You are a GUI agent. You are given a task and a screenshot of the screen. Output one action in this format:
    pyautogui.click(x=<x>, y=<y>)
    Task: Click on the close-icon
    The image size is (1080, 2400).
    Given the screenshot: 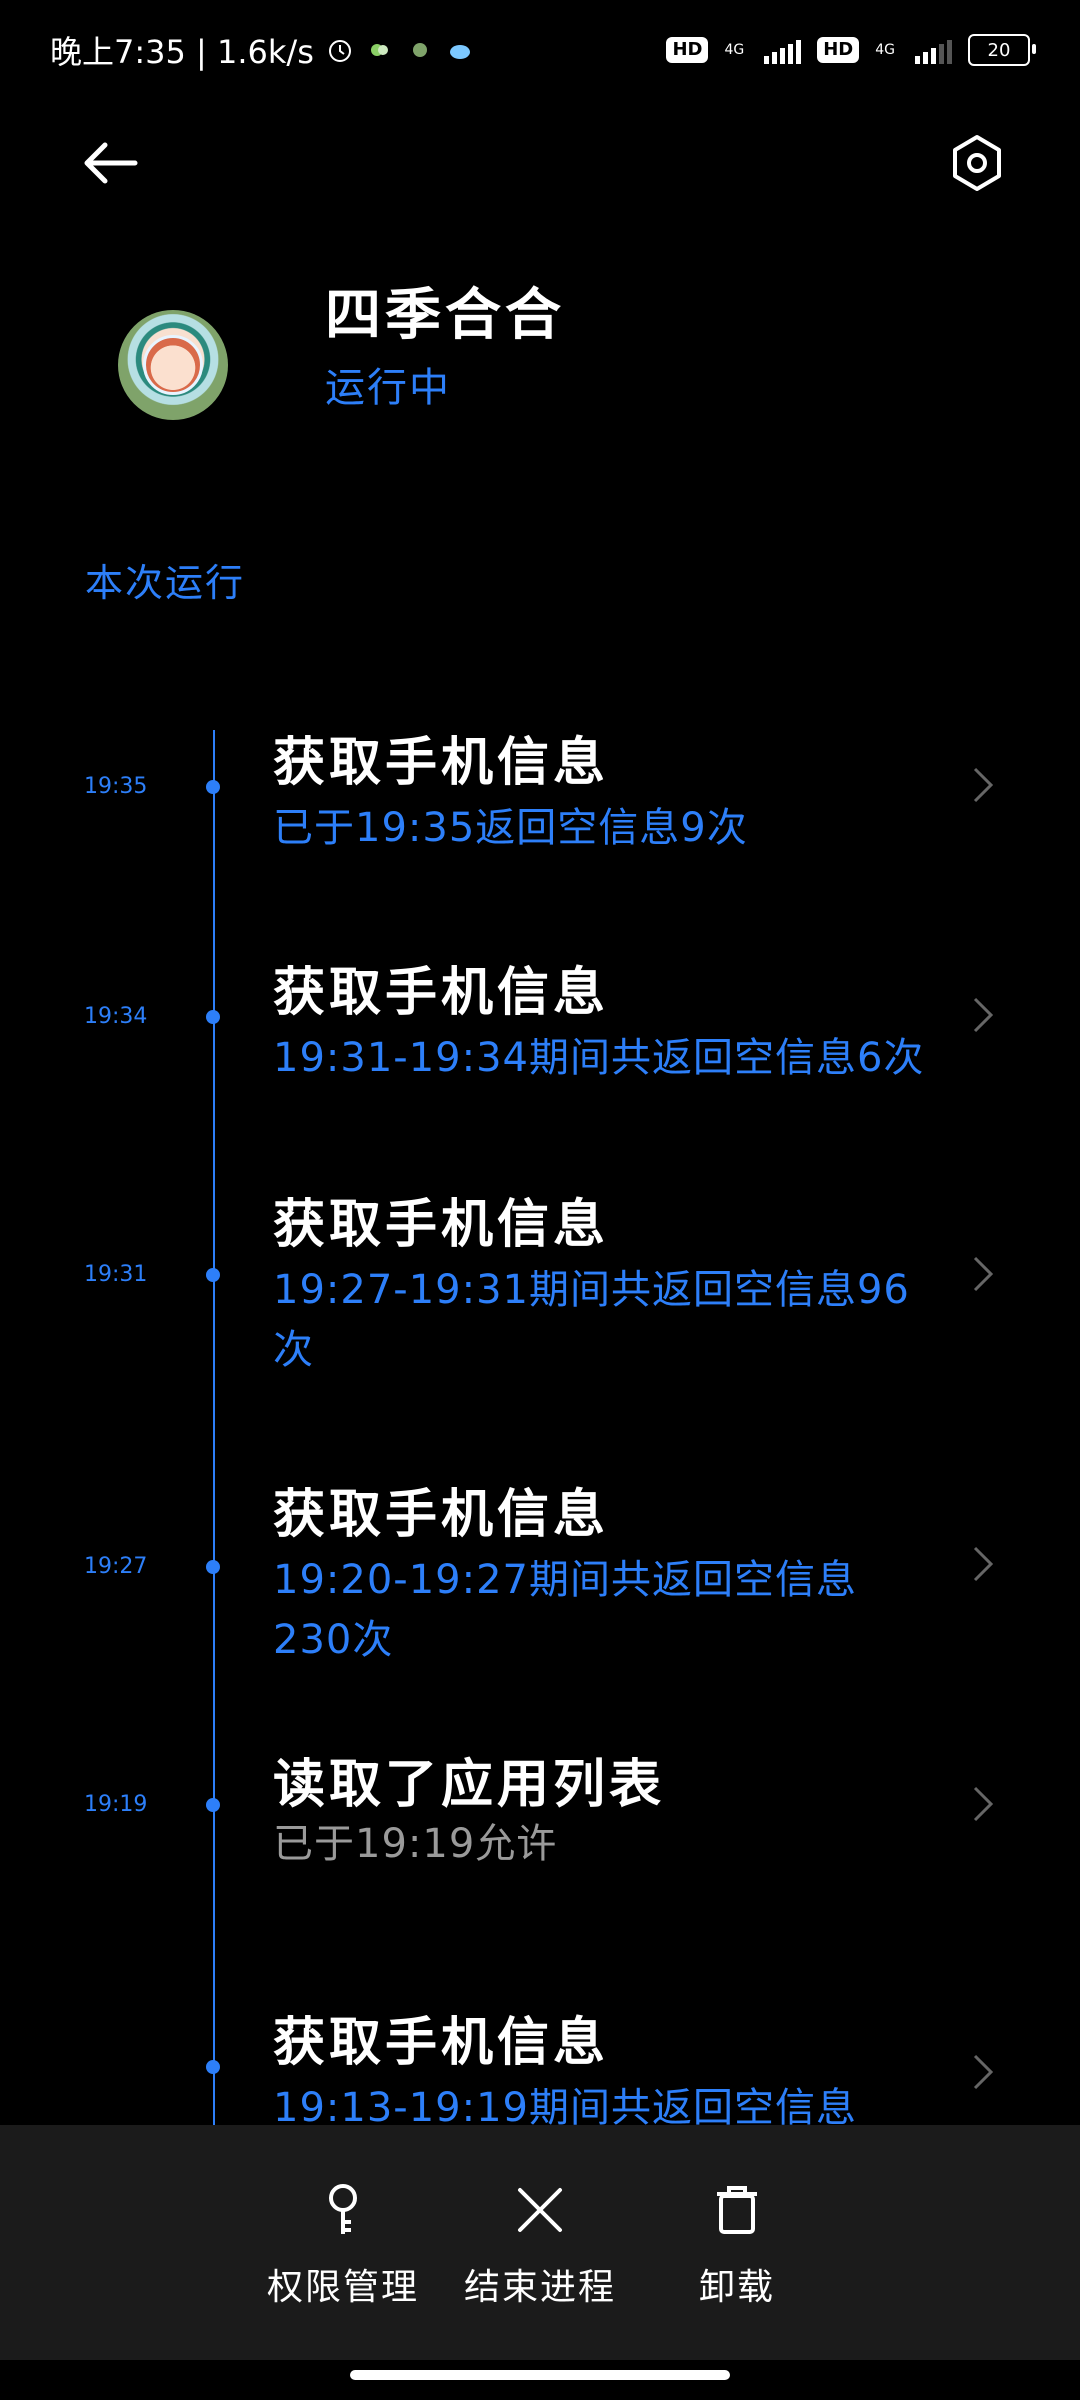 What is the action you would take?
    pyautogui.click(x=540, y=2210)
    